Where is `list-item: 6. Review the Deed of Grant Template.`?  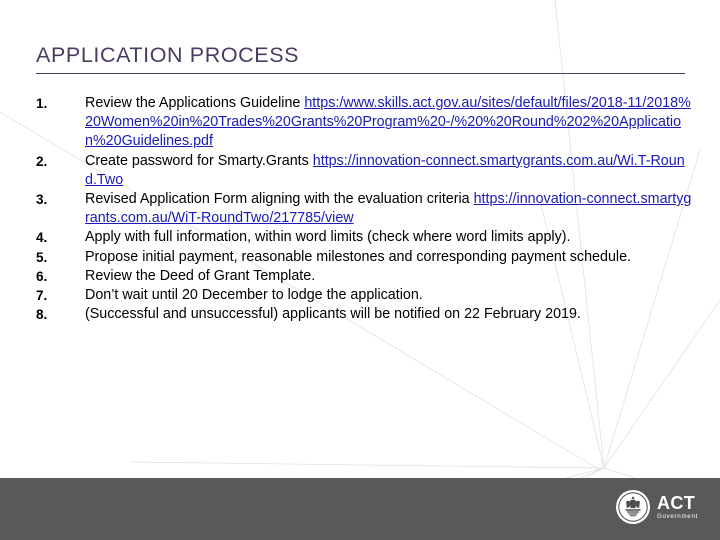 list-item: 6. Review the Deed of Grant Template. is located at coordinates (366, 276).